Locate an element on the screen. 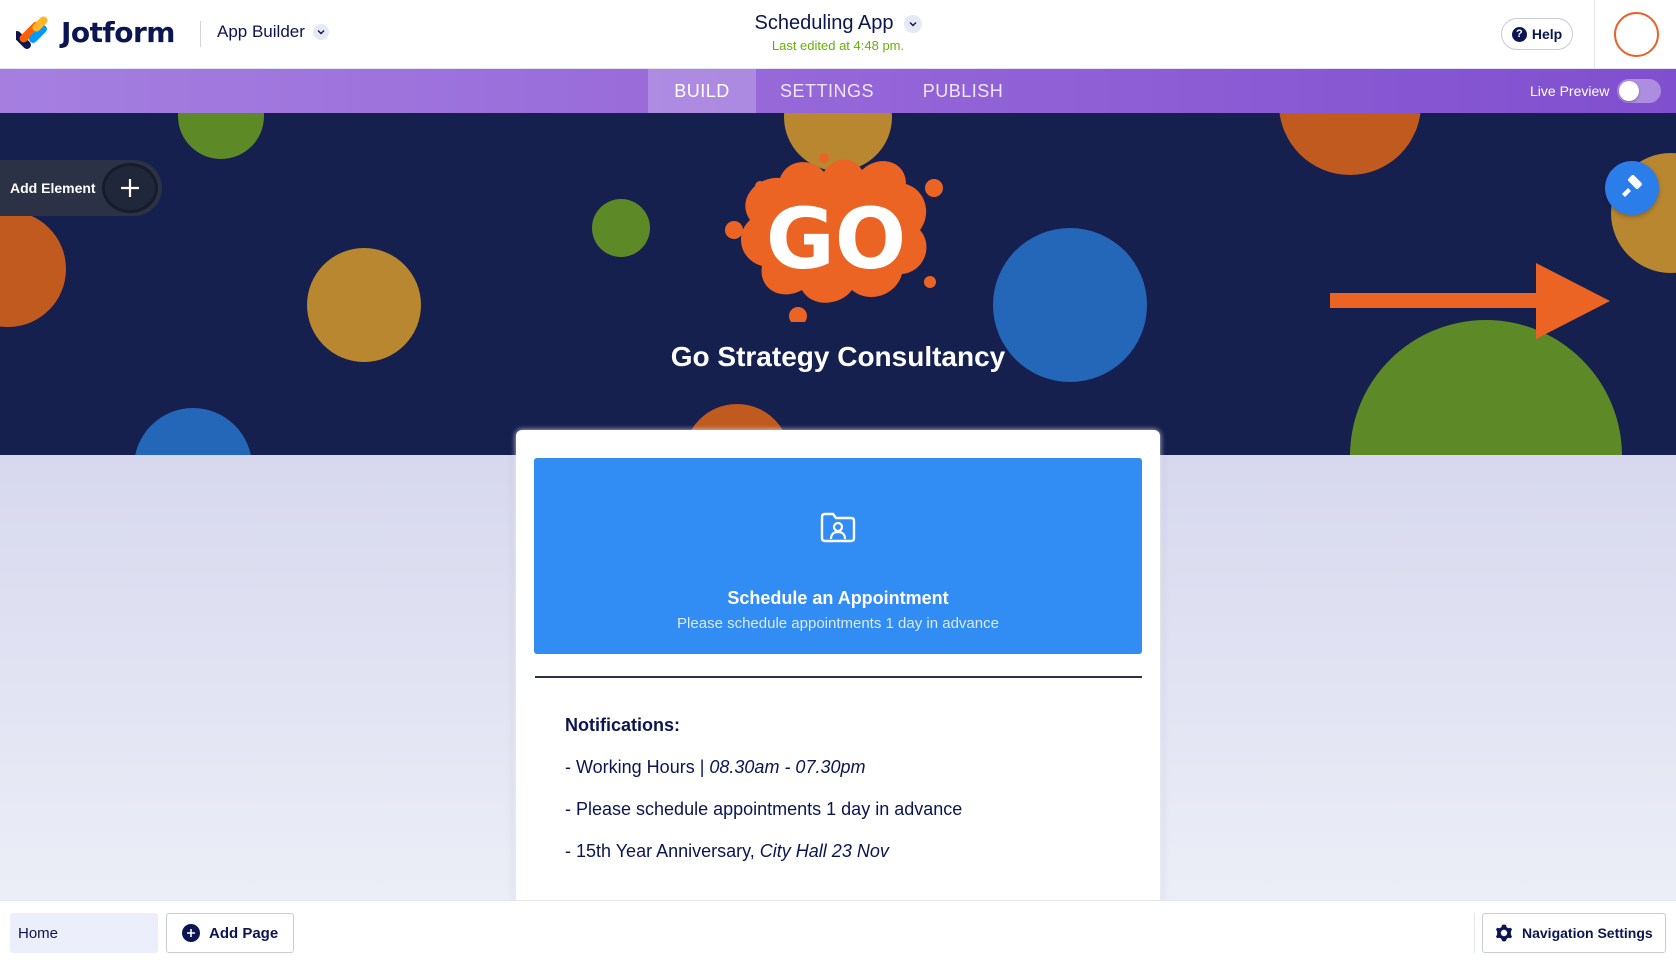 This screenshot has width=1676, height=960. business-name: Go Strategy Consultancy is located at coordinates (838, 356).